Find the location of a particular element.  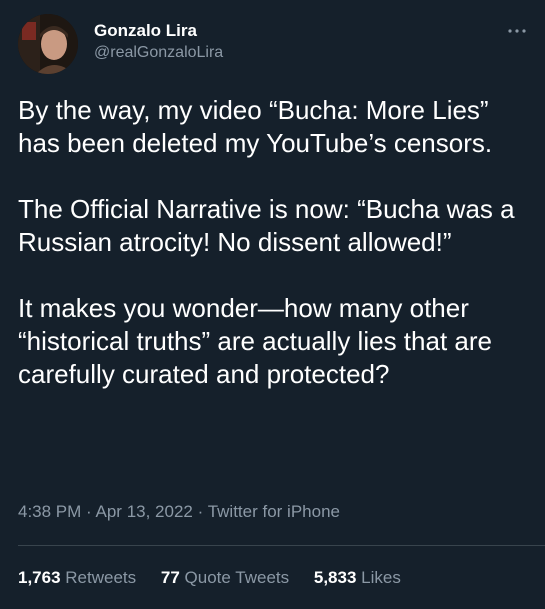

quote-tweets-count: 77 is located at coordinates (170, 577).